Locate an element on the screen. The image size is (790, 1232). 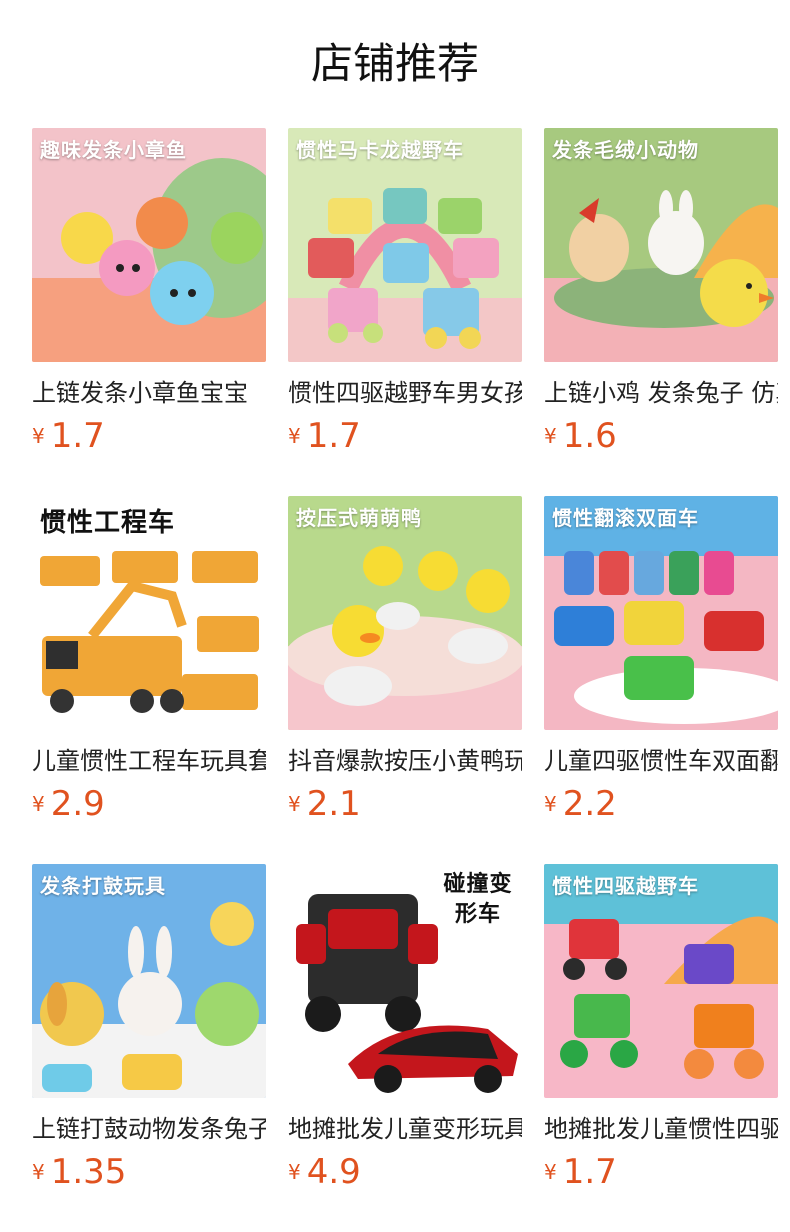
product-name: 抖音爆款按压小黄鸭玩具 is located at coordinates (405, 761).